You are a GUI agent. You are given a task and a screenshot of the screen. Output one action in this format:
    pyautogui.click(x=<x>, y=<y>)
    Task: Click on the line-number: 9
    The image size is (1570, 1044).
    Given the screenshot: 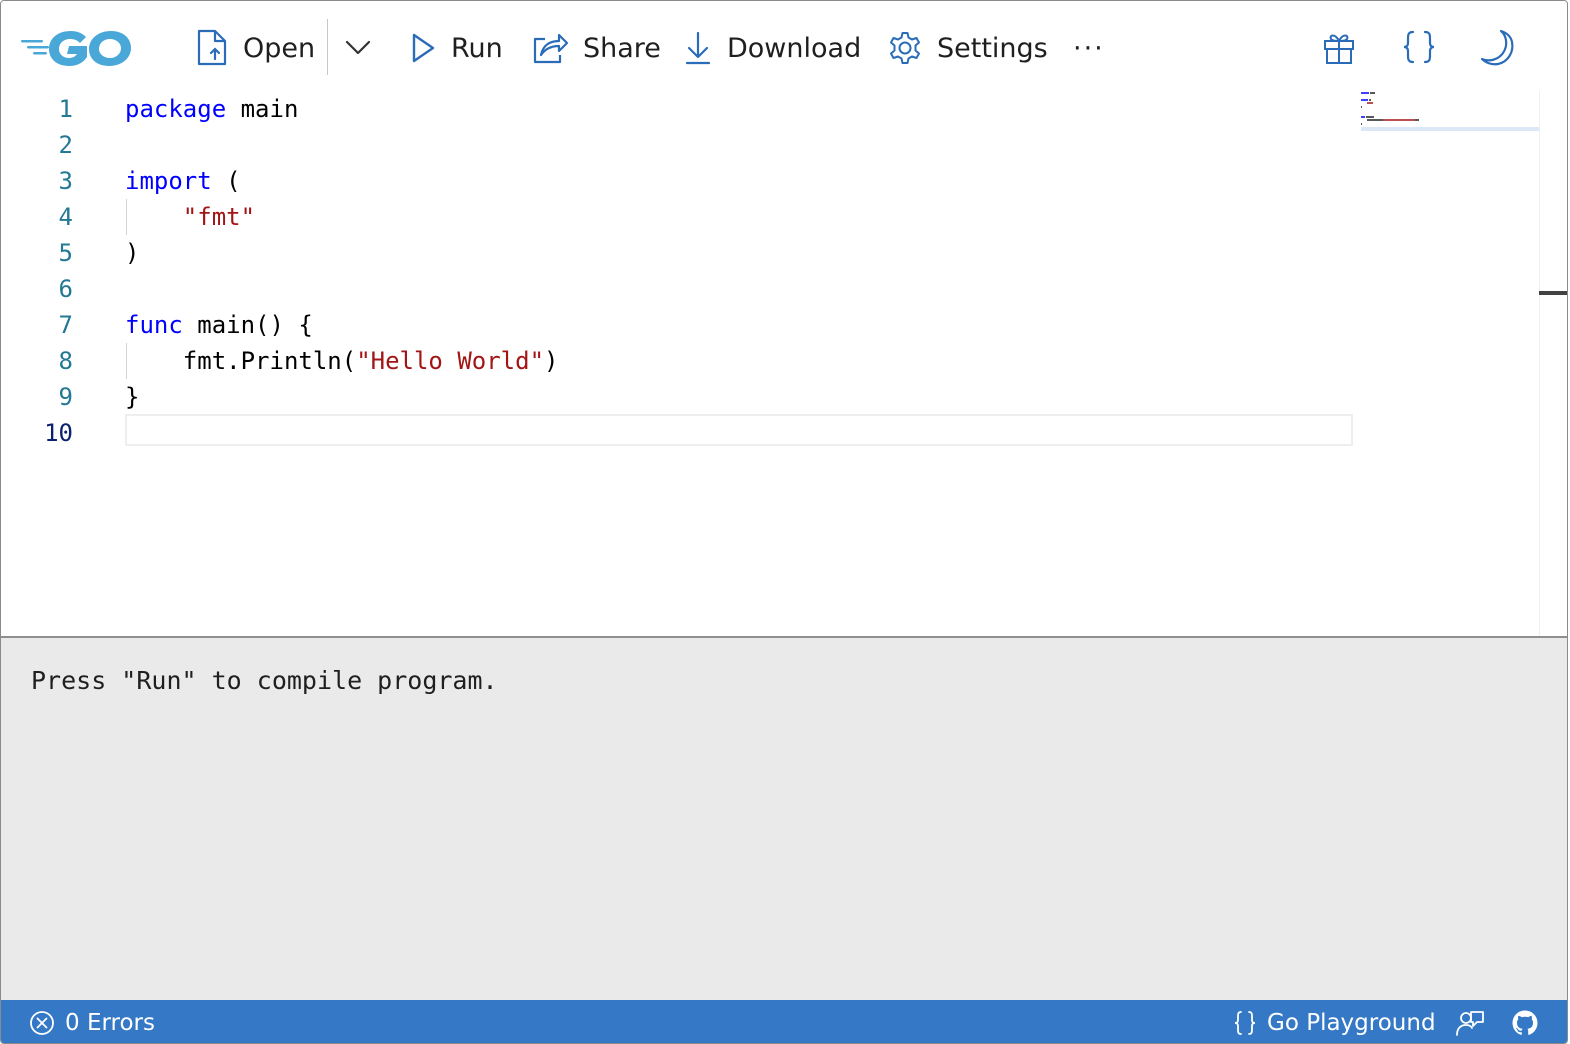 What is the action you would take?
    pyautogui.click(x=65, y=397)
    